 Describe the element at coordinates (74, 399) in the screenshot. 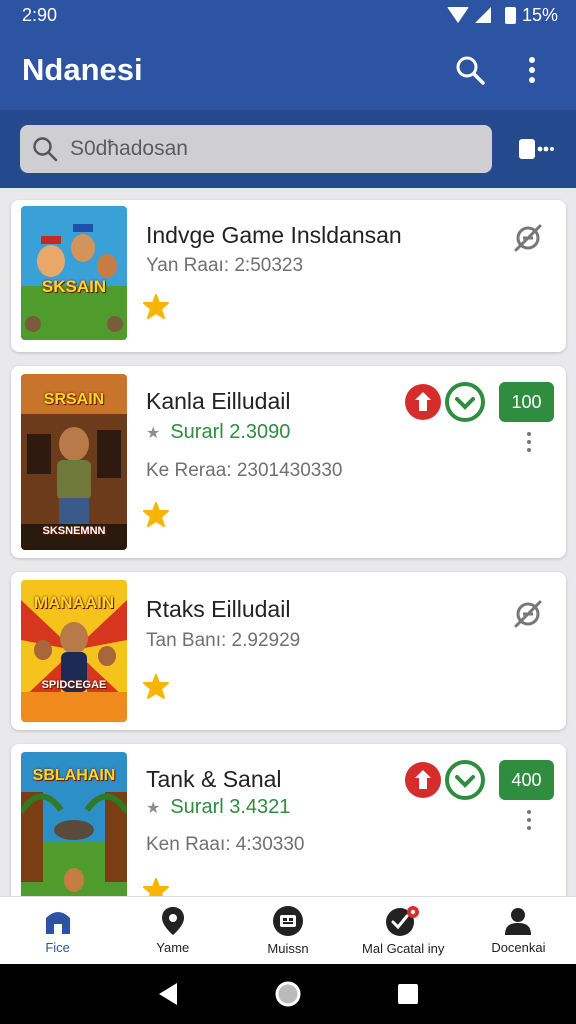

I see `thumbnail-title: SRSAIN` at that location.